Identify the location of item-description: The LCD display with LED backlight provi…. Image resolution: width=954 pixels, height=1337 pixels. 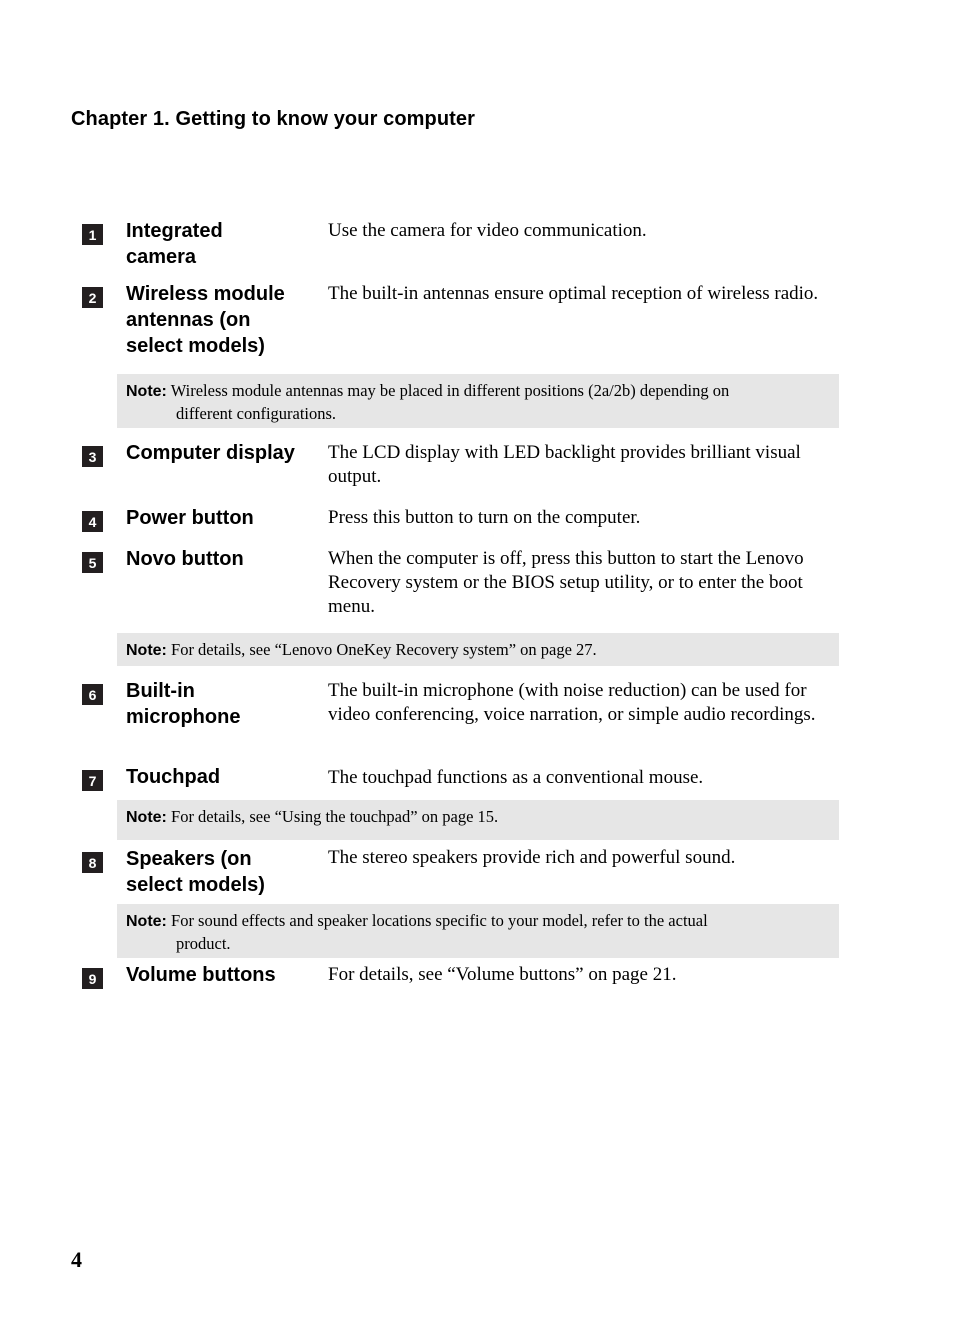
(564, 464).